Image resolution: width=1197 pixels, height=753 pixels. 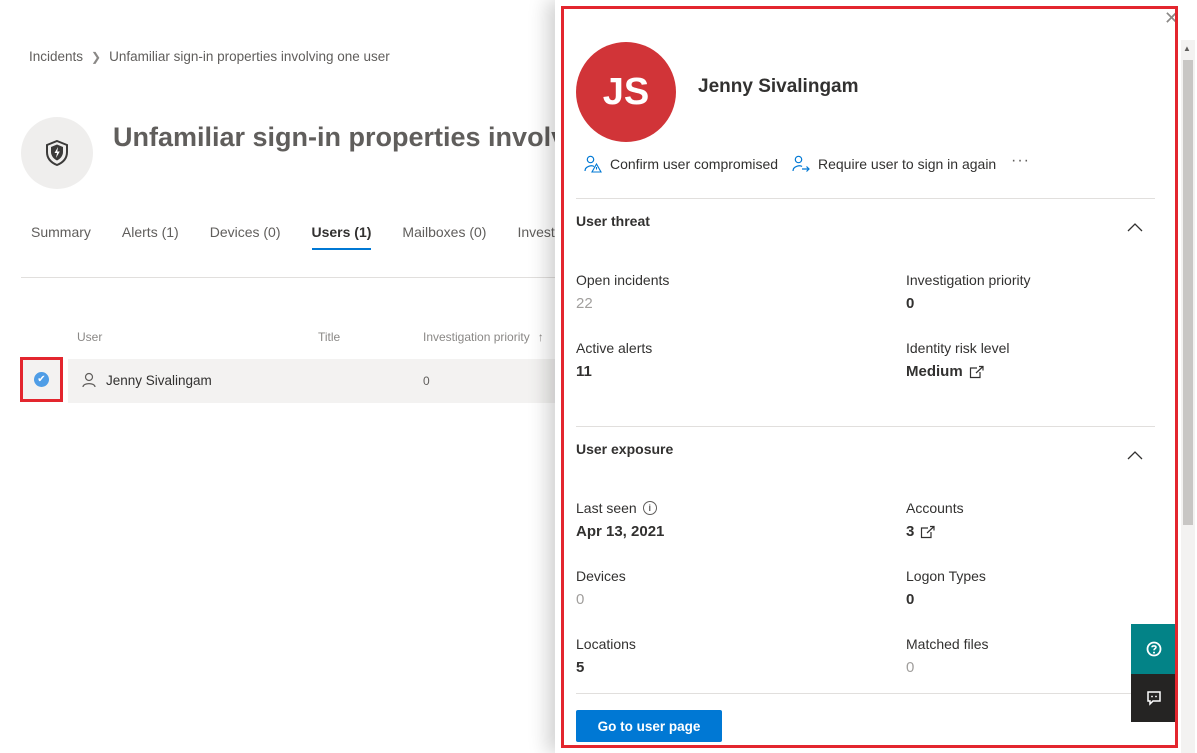 What do you see at coordinates (245, 237) in the screenshot?
I see `tab-devices: Devices (0)` at bounding box center [245, 237].